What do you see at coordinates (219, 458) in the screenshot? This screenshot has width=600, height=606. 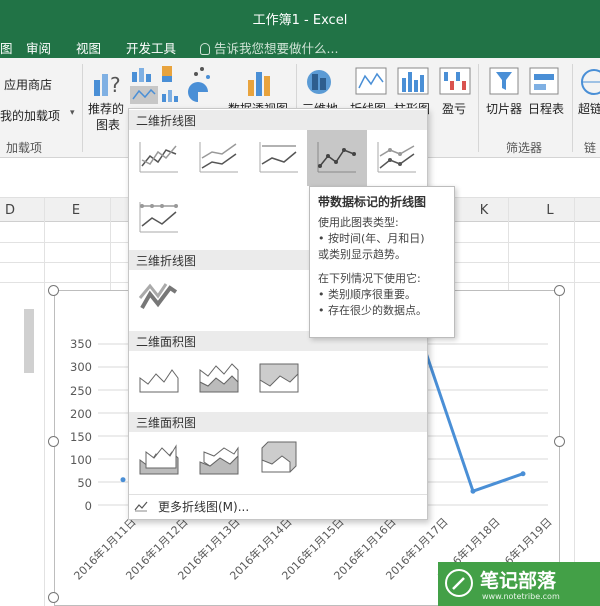 I see `stacked-area-3d-icon` at bounding box center [219, 458].